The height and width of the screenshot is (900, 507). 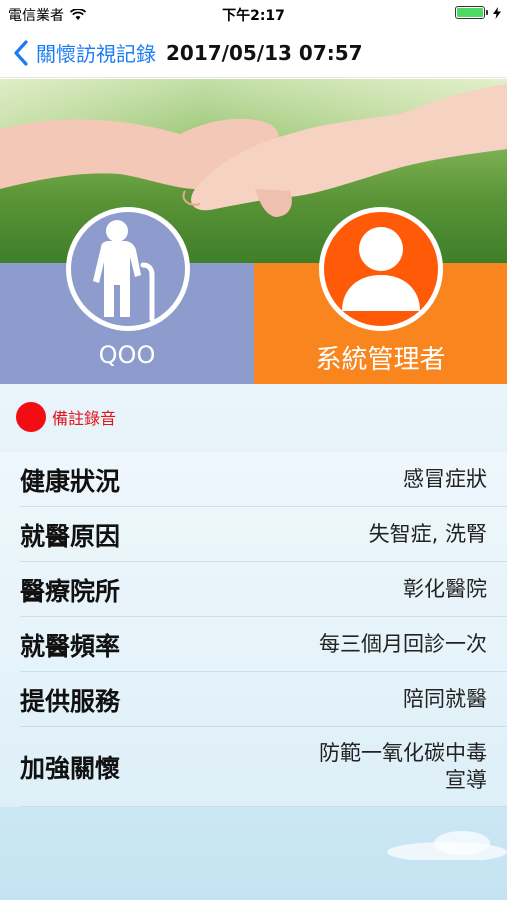 I want to click on info-value: 失智症, 洗腎, so click(x=427, y=533).